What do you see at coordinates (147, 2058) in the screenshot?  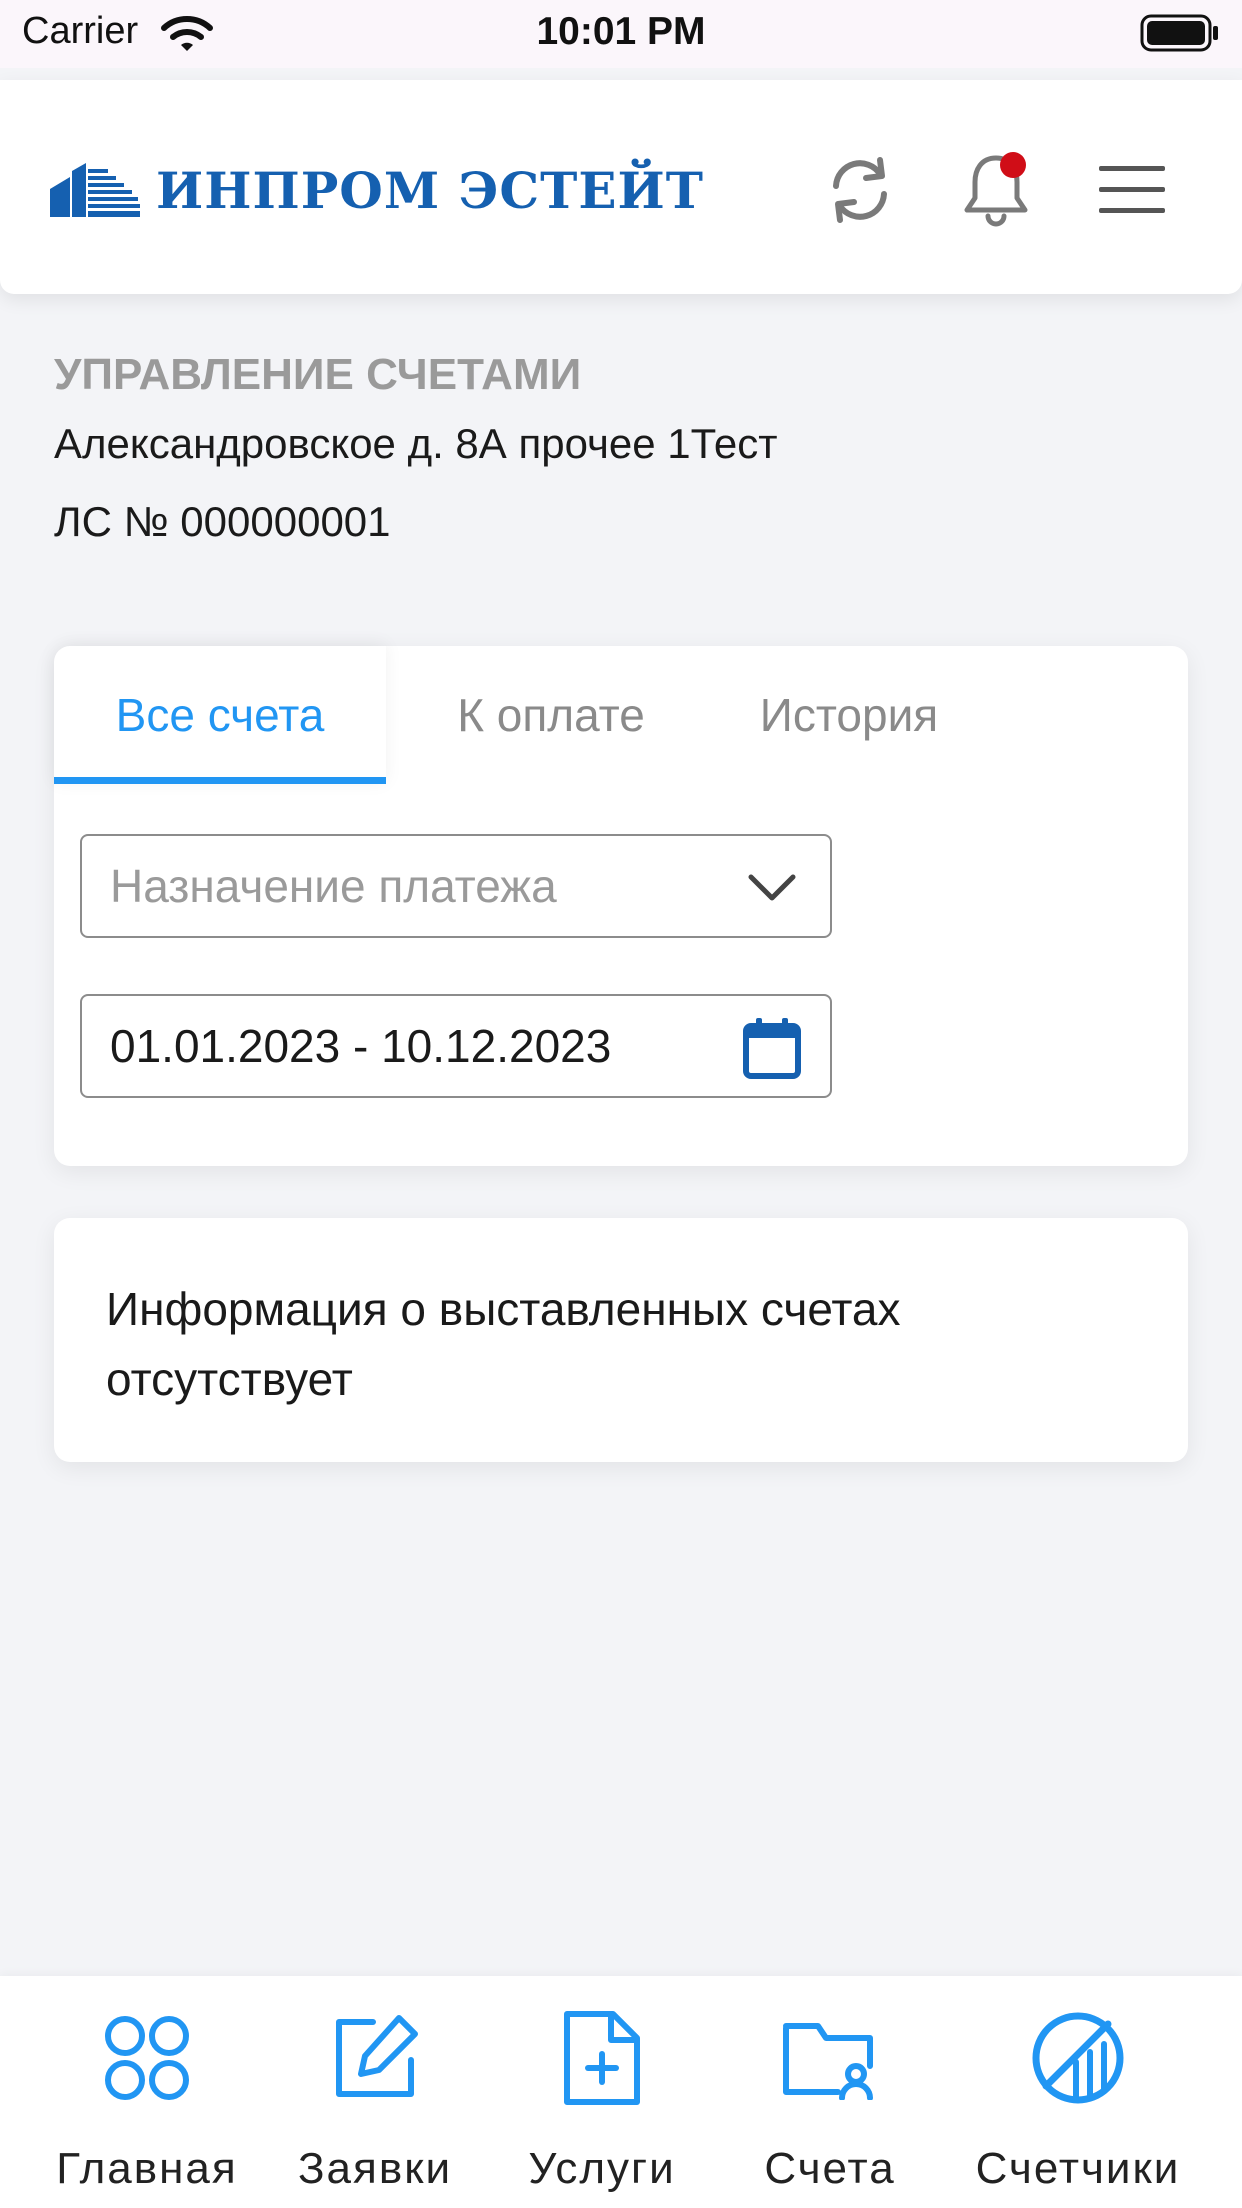 I see `grid-circles-icon` at bounding box center [147, 2058].